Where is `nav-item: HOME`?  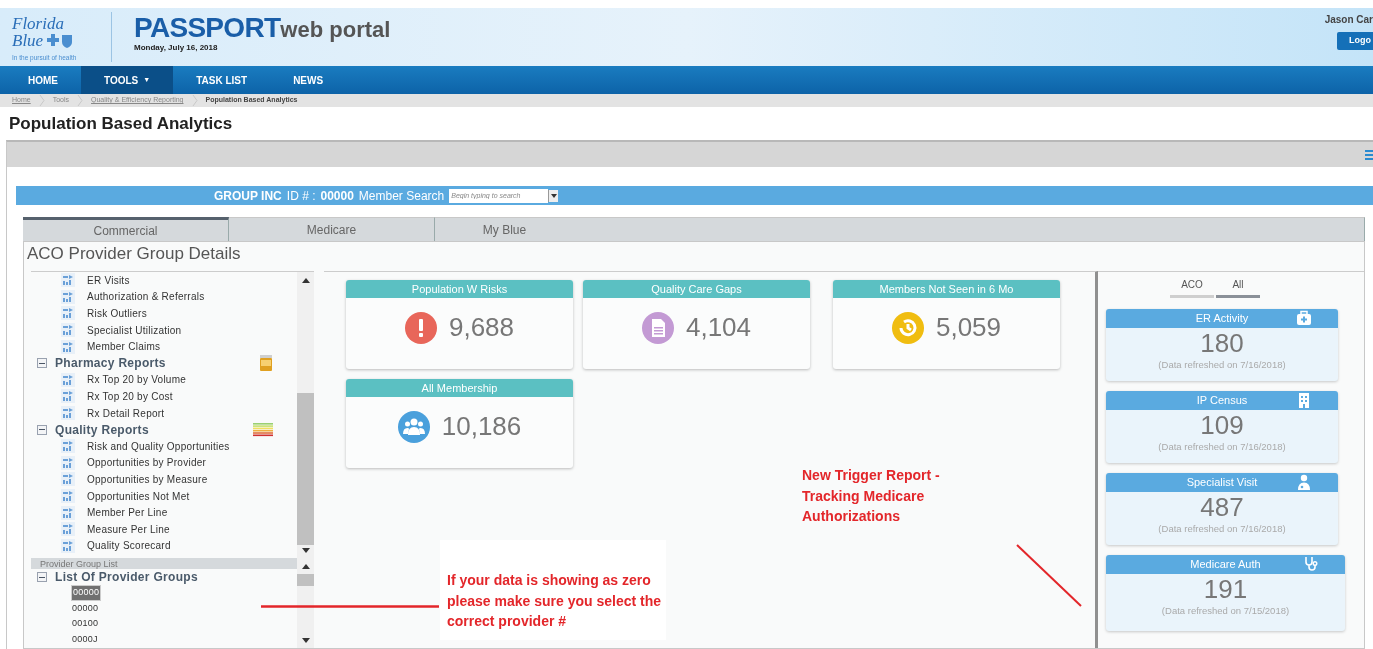
nav-item: HOME is located at coordinates (43, 80).